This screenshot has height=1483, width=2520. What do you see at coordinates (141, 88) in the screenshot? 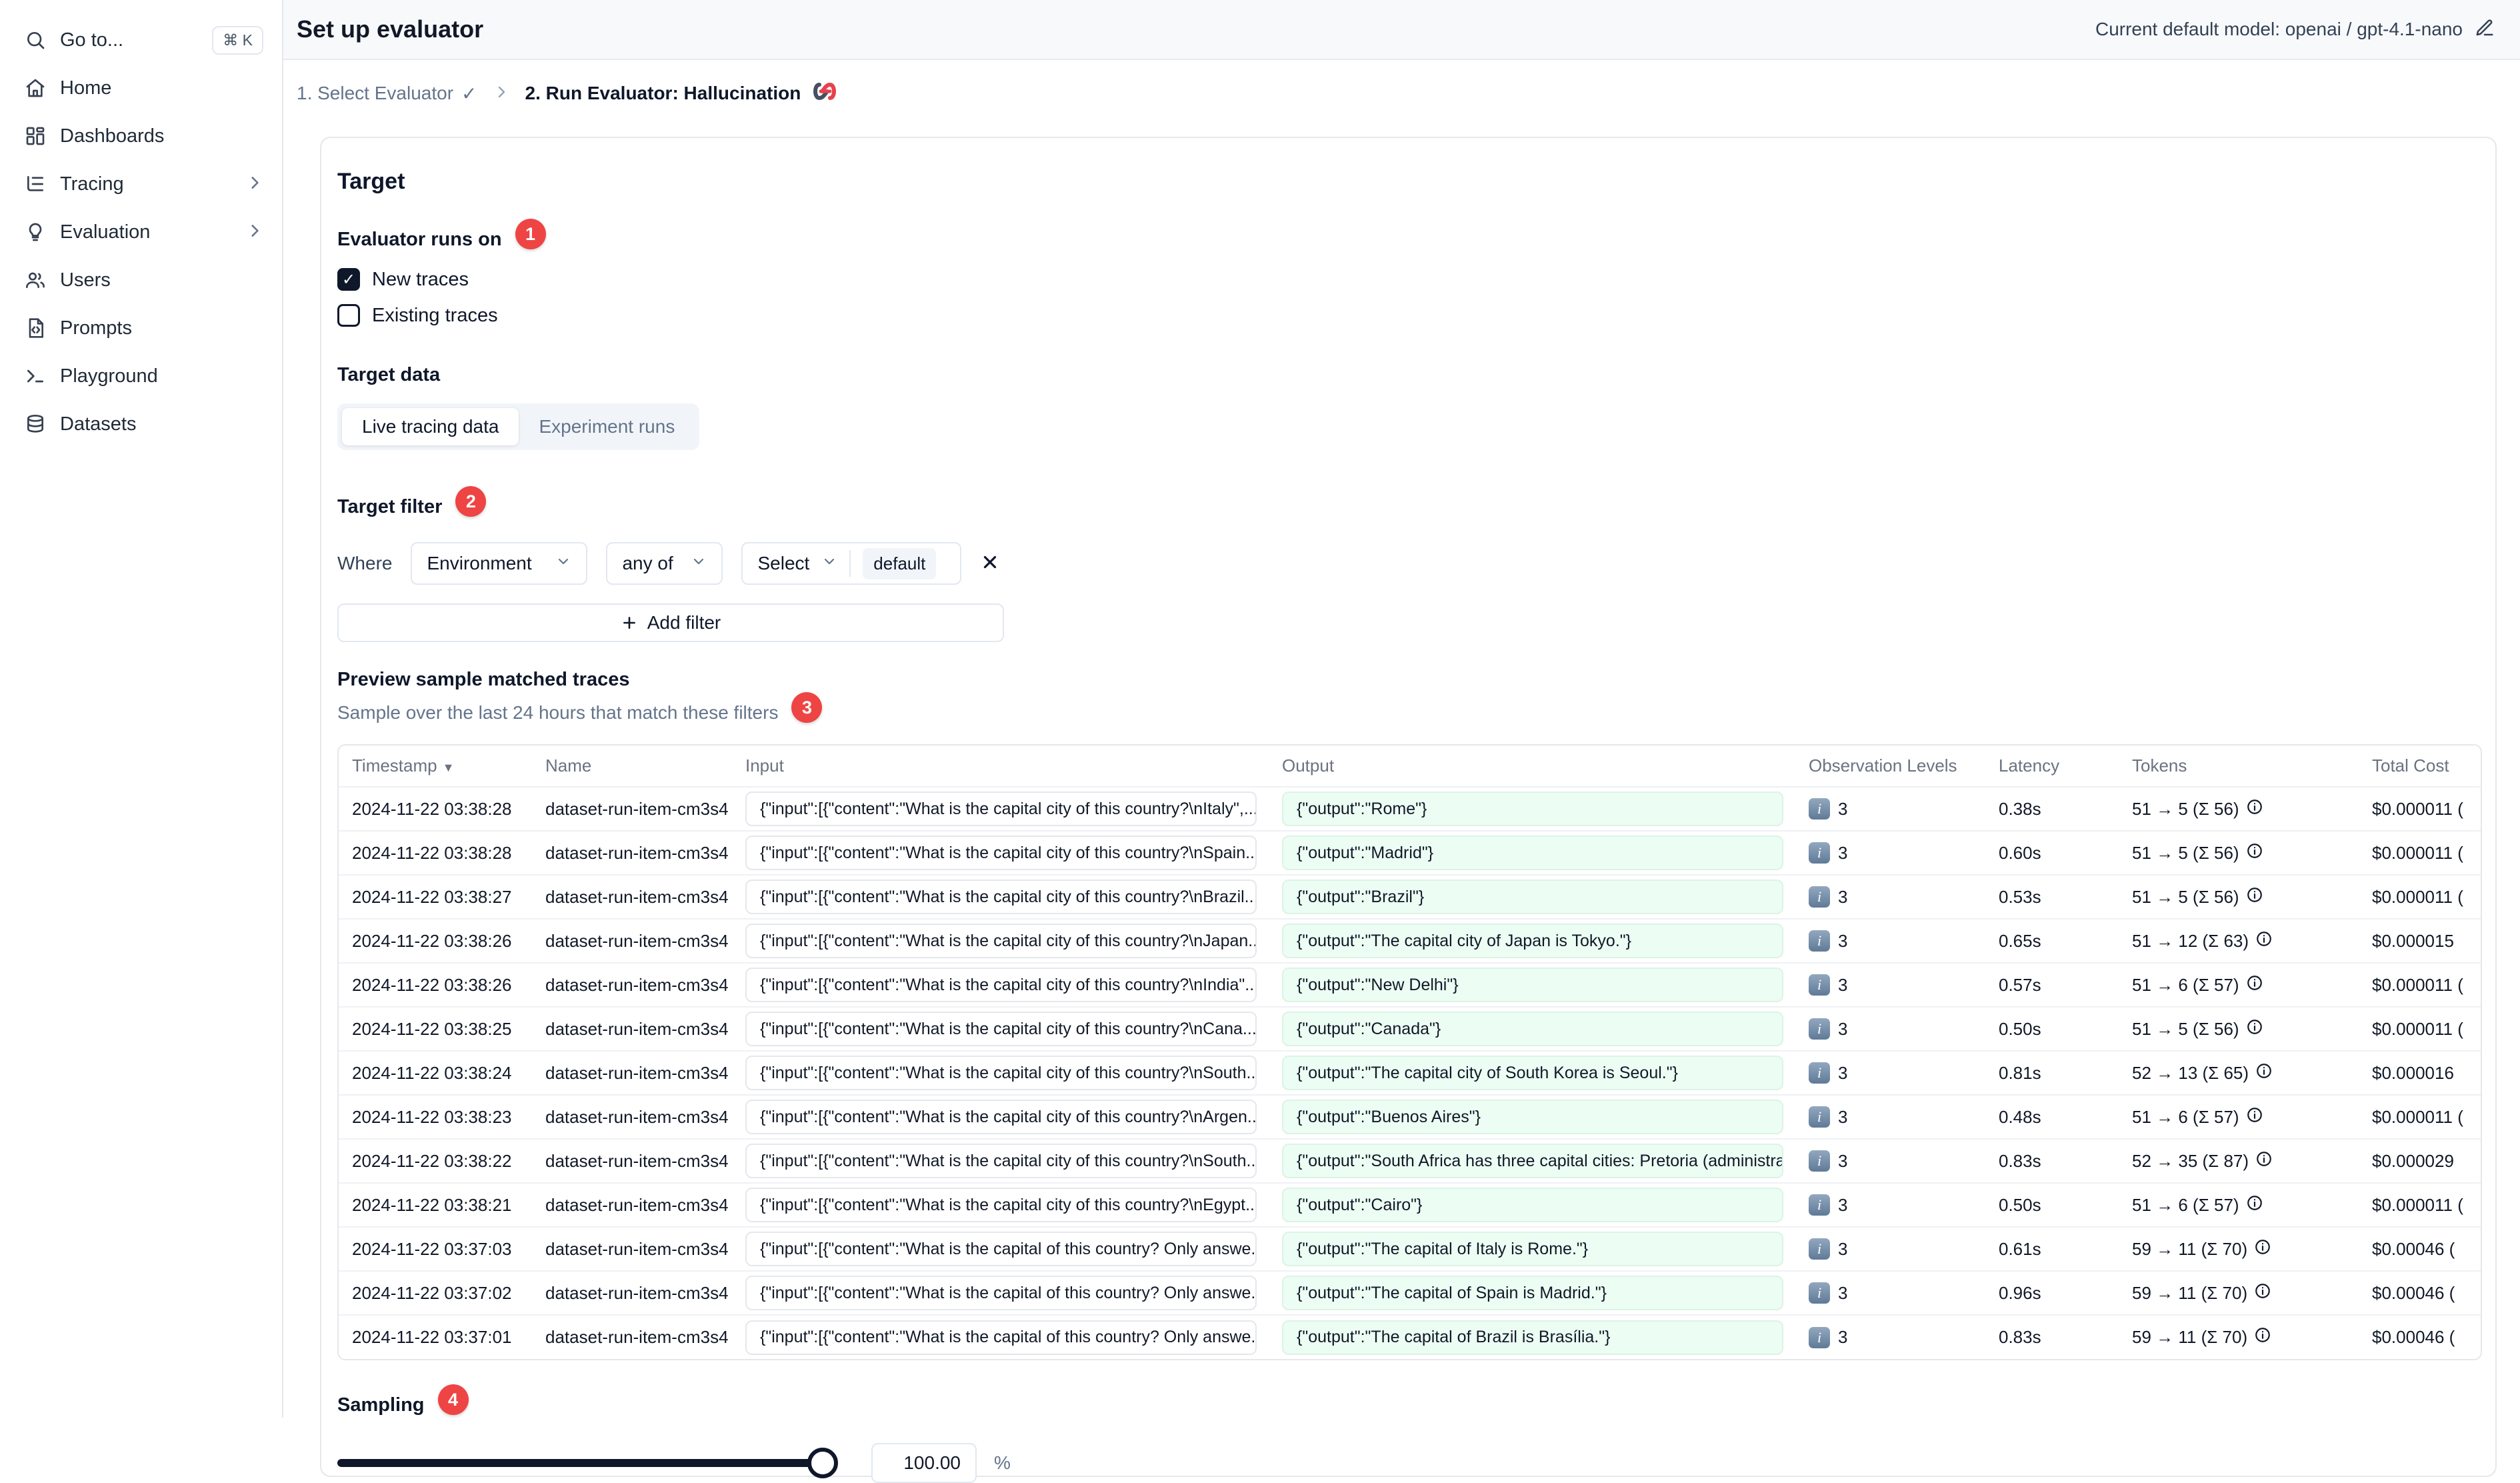
I see `sidebar-item-home: Home` at bounding box center [141, 88].